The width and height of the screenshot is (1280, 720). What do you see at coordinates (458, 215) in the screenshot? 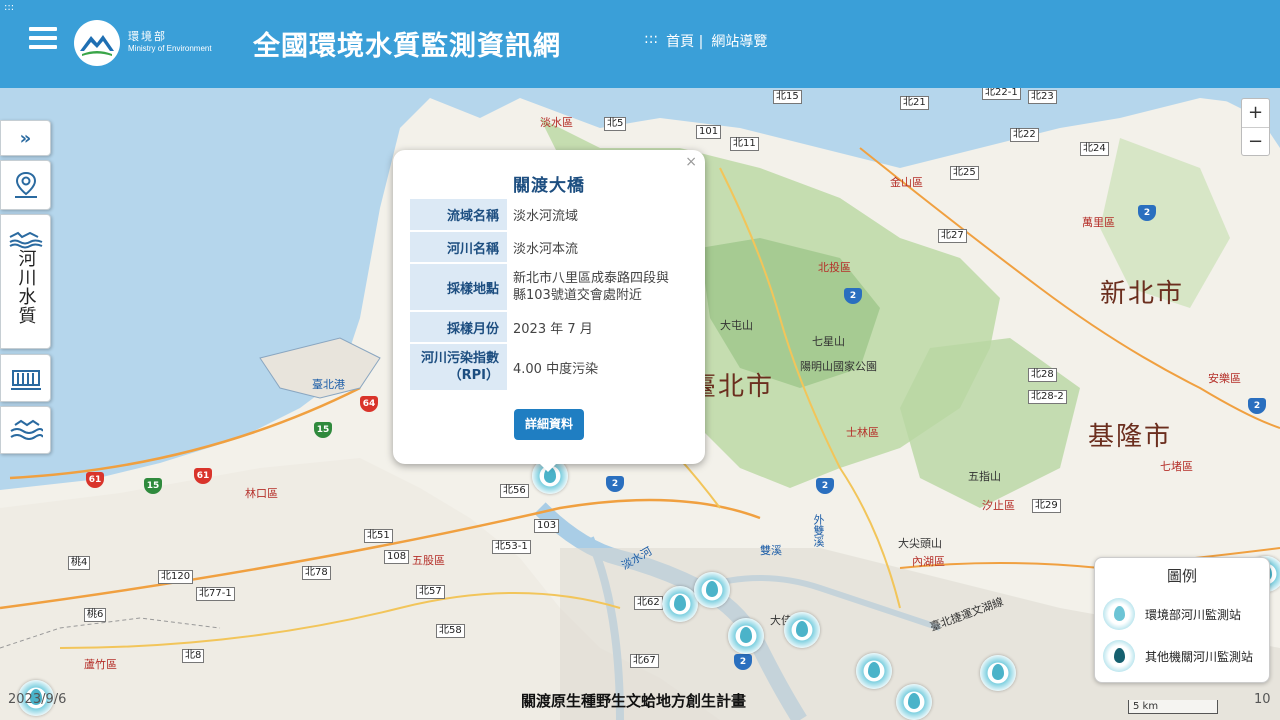
I see `field-key: 流域名稱` at bounding box center [458, 215].